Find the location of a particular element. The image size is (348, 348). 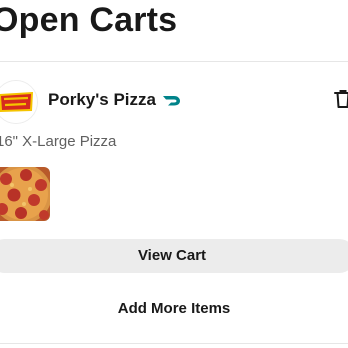

trash-icon is located at coordinates (341, 99).